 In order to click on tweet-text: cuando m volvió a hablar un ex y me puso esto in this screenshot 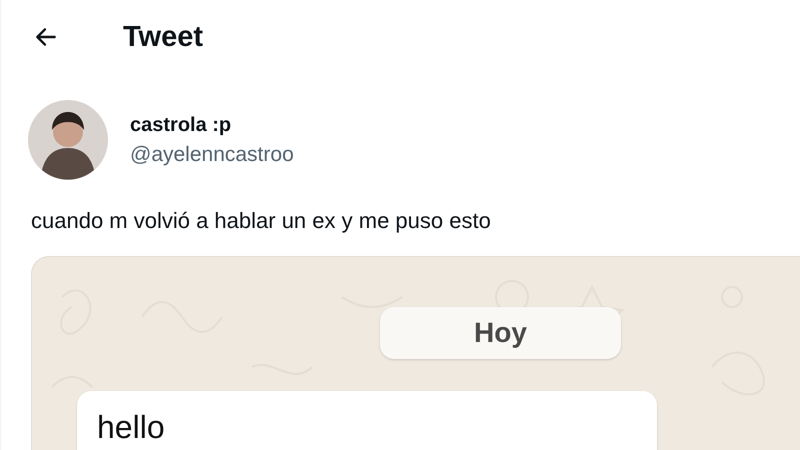, I will do `click(261, 221)`.